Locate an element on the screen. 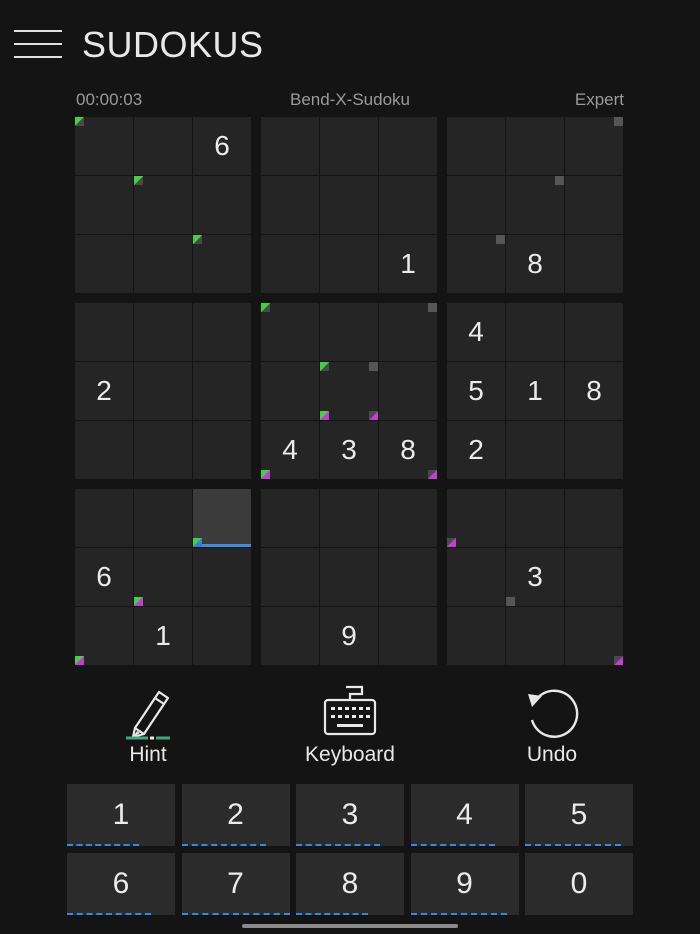  keyboard-button: Keyboard is located at coordinates (350, 729).